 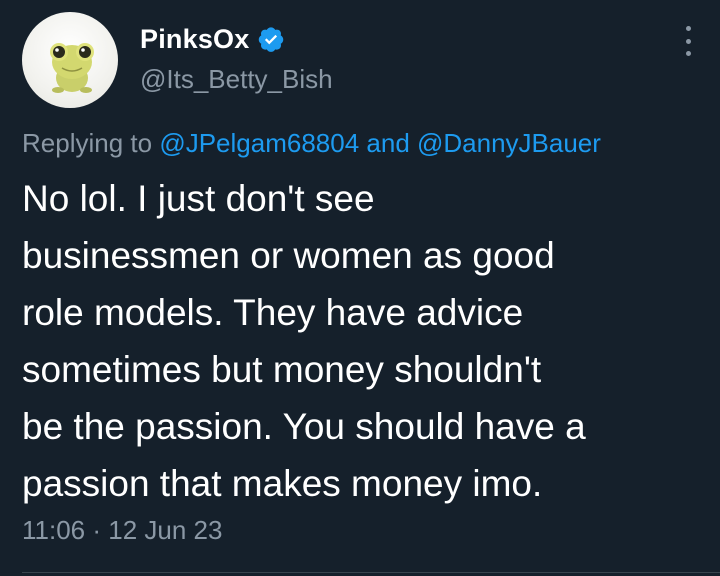 What do you see at coordinates (288, 255) in the screenshot?
I see `tweet-text-line: businessmen or women as good` at bounding box center [288, 255].